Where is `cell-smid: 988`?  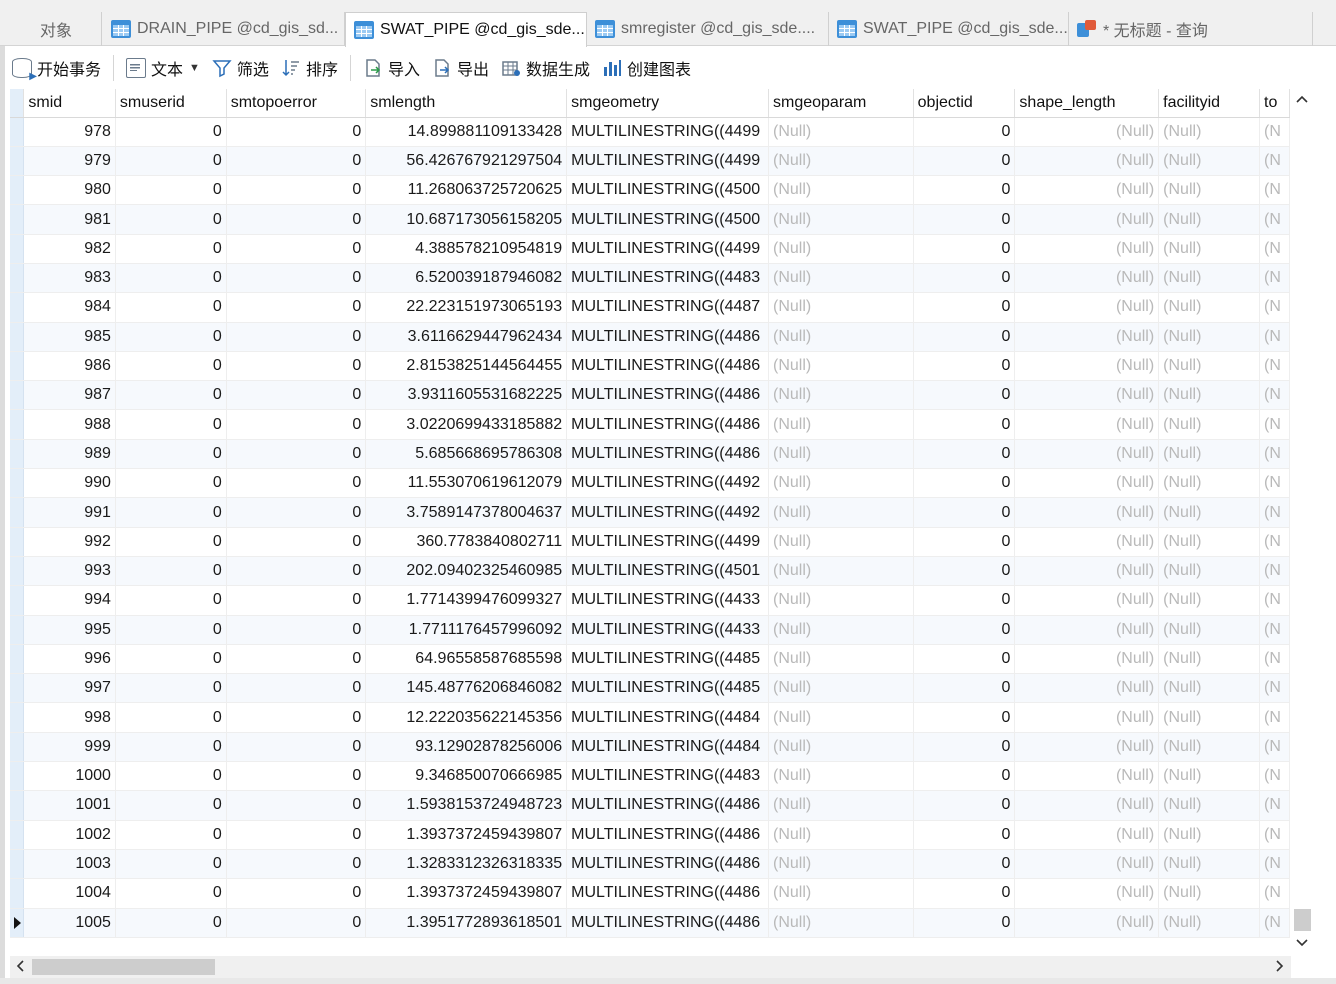 cell-smid: 988 is located at coordinates (69, 424).